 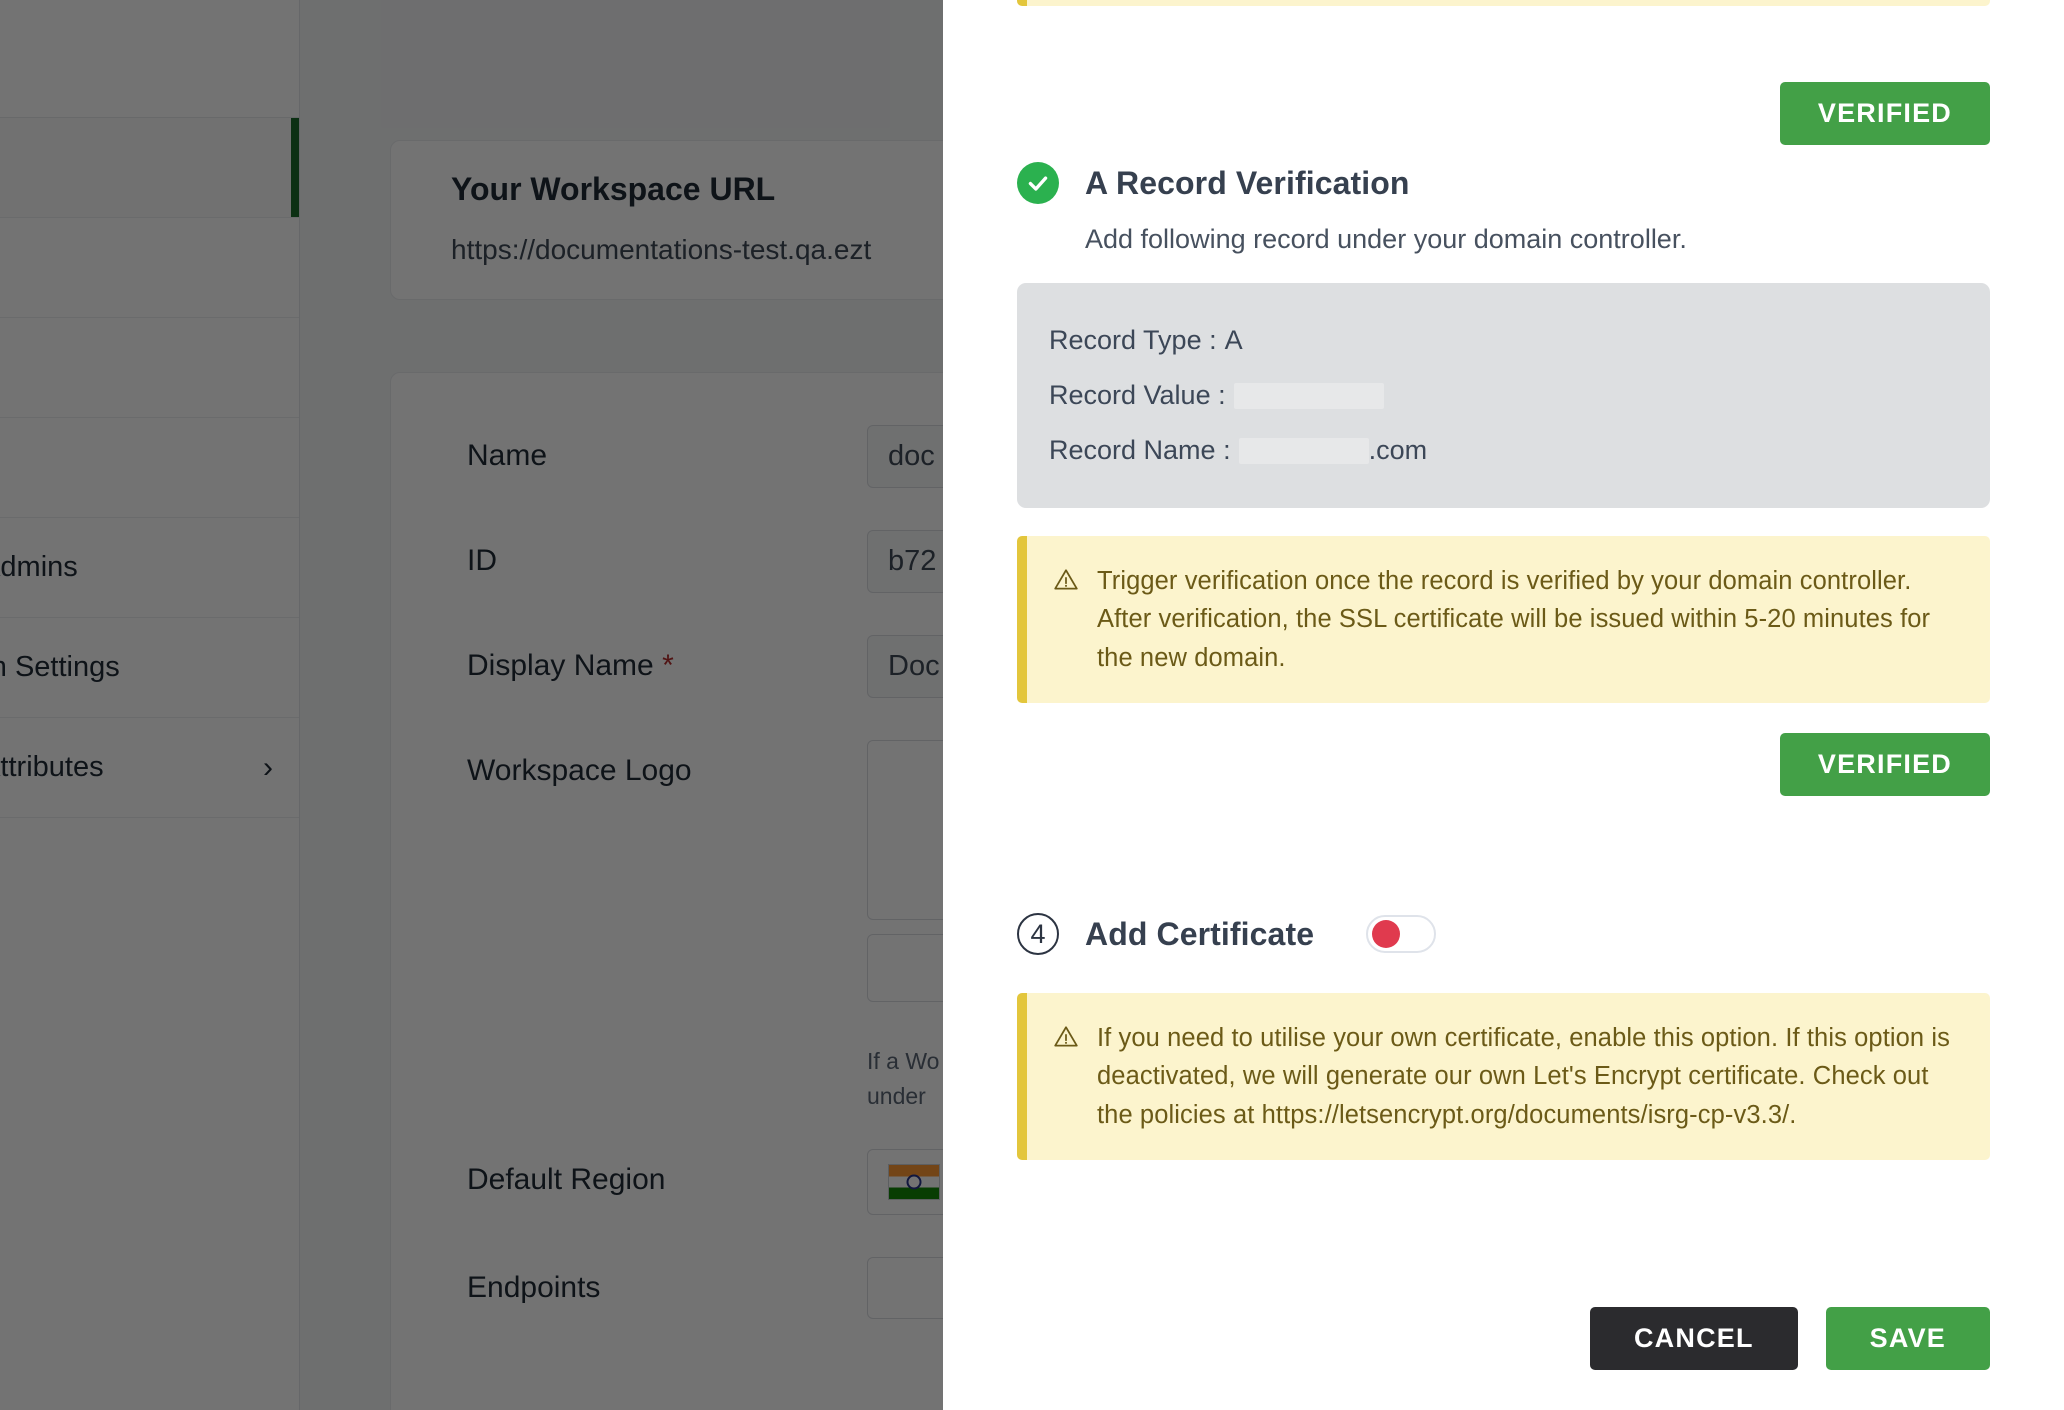 What do you see at coordinates (1137, 395) in the screenshot?
I see `record-label-value: Record Value :` at bounding box center [1137, 395].